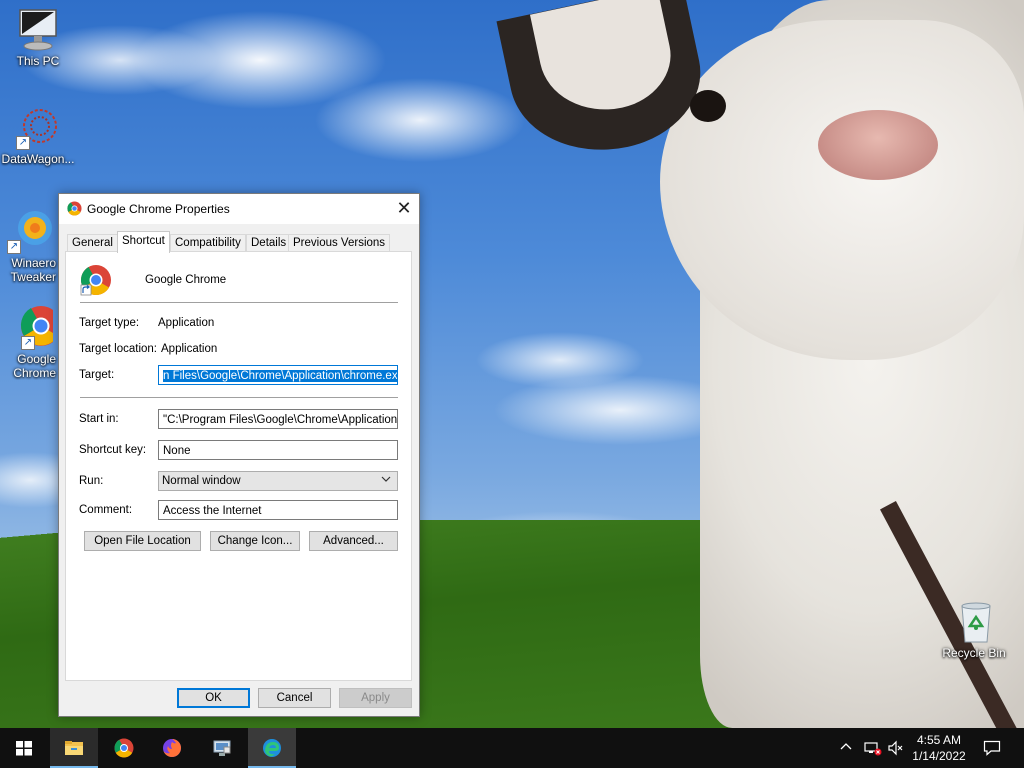  Describe the element at coordinates (106, 510) in the screenshot. I see `comment-label: Comment:` at that location.